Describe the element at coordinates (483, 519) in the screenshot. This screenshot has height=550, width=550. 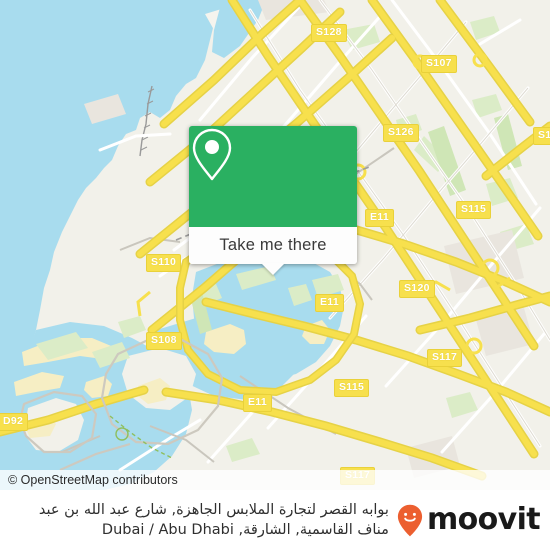
I see `moovit-wordmark: moovit` at that location.